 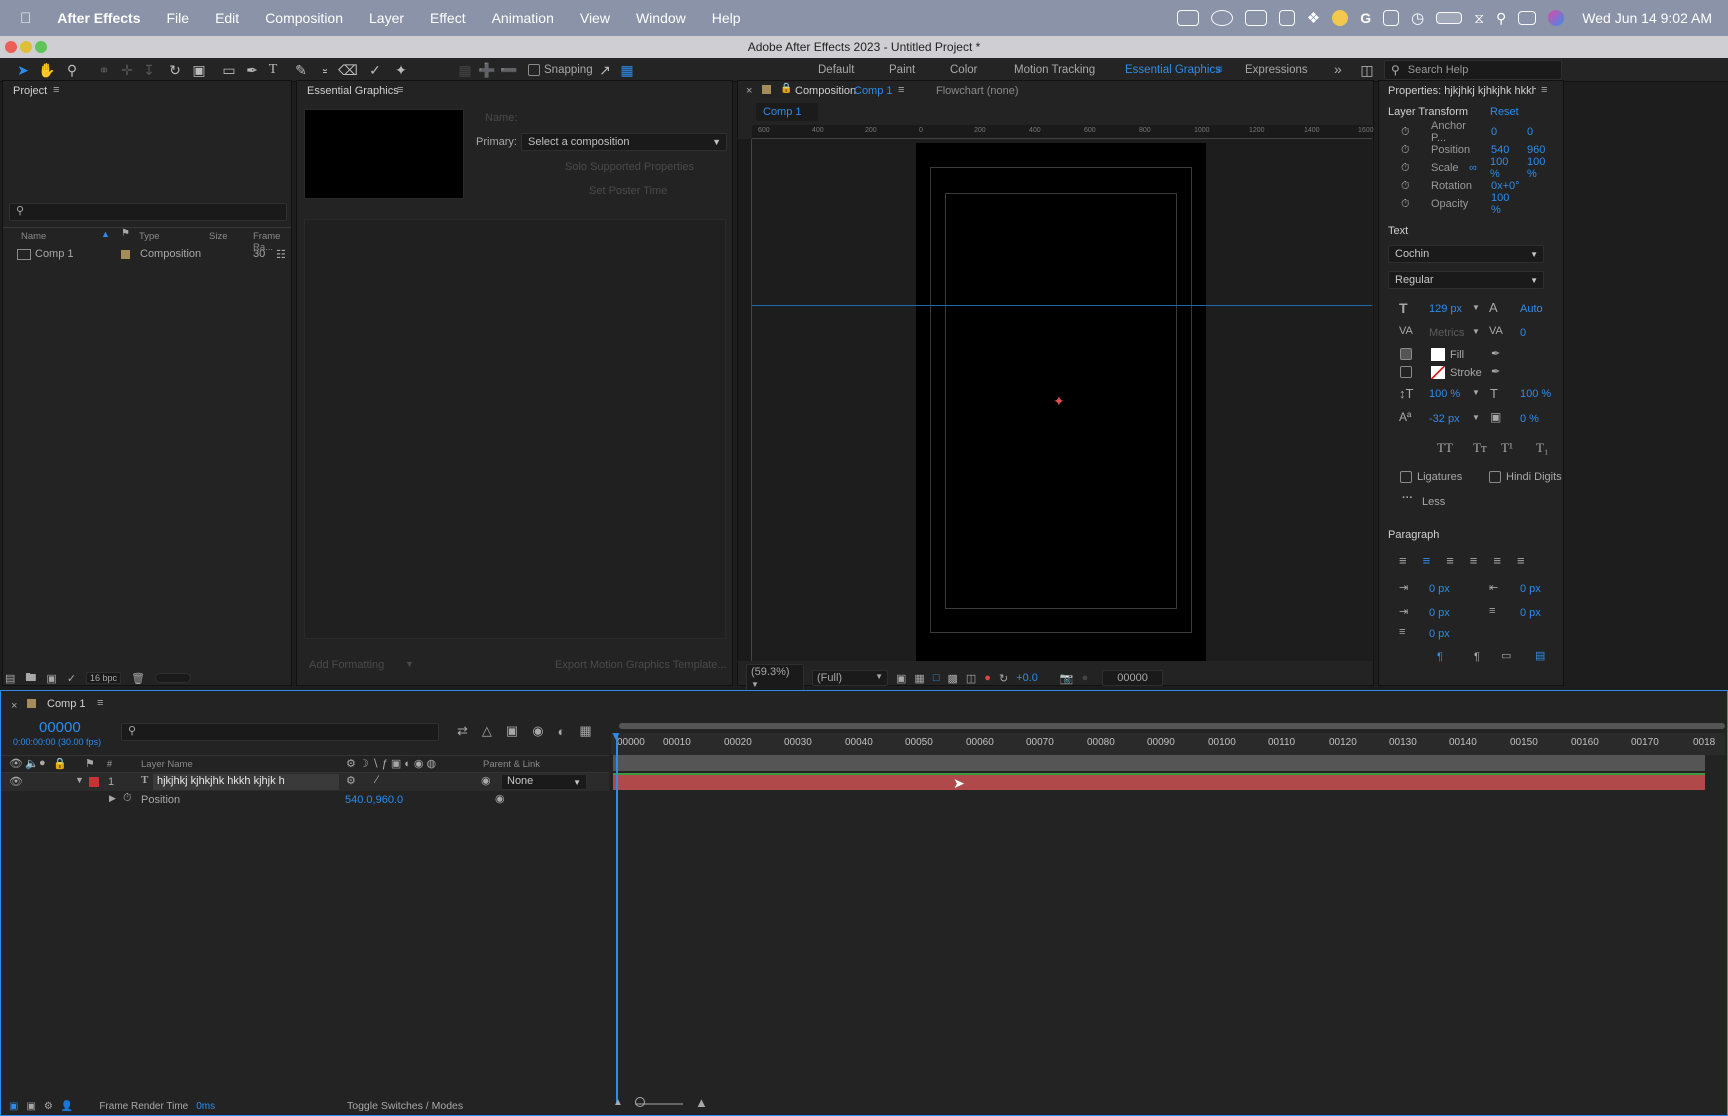 What do you see at coordinates (1505, 186) in the screenshot?
I see `rotation-value: 0x+0°` at bounding box center [1505, 186].